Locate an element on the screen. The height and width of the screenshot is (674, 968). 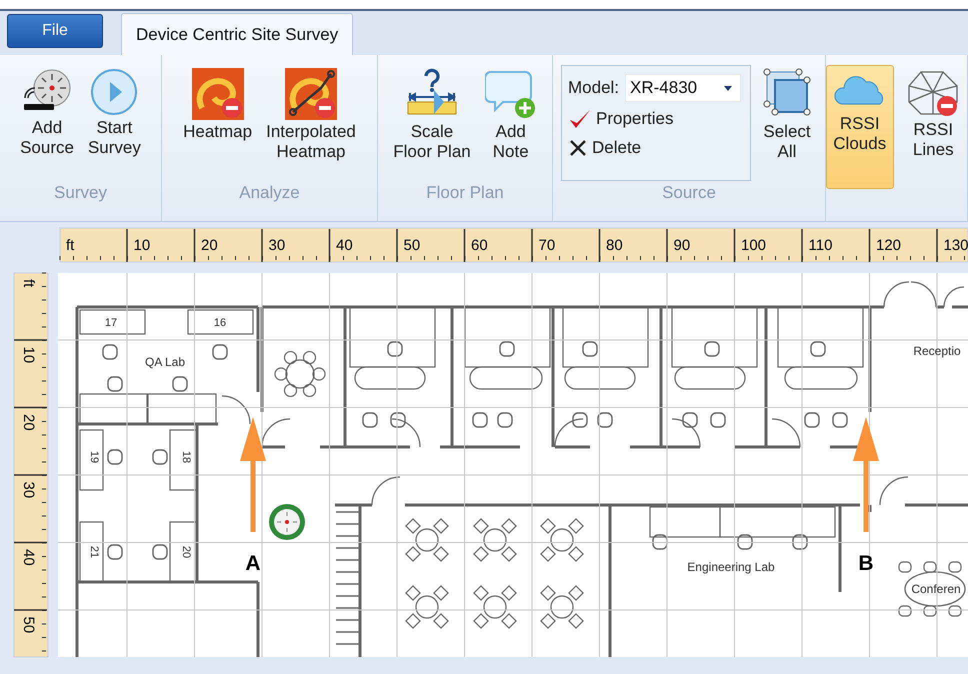
room-label: 21 is located at coordinates (94, 552).